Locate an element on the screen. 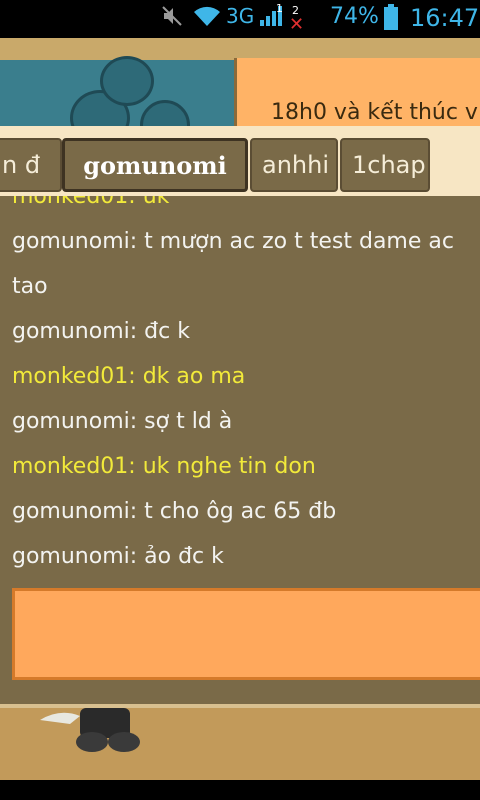 Image resolution: width=480 pixels, height=800 pixels. chat-input is located at coordinates (246, 634).